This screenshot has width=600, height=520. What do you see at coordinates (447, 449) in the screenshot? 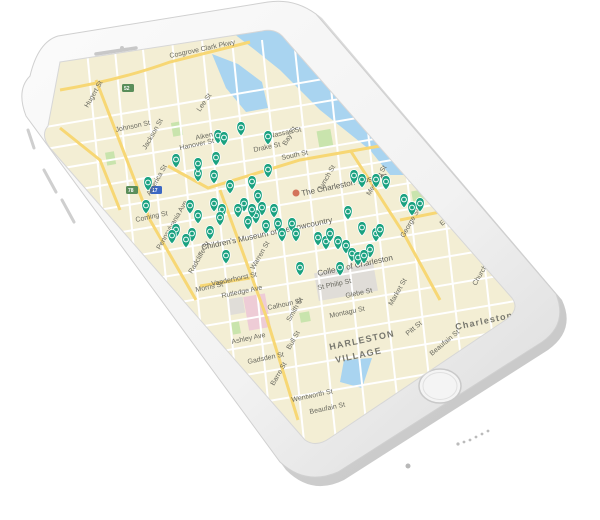
I see `bottom-speaker` at bounding box center [447, 449].